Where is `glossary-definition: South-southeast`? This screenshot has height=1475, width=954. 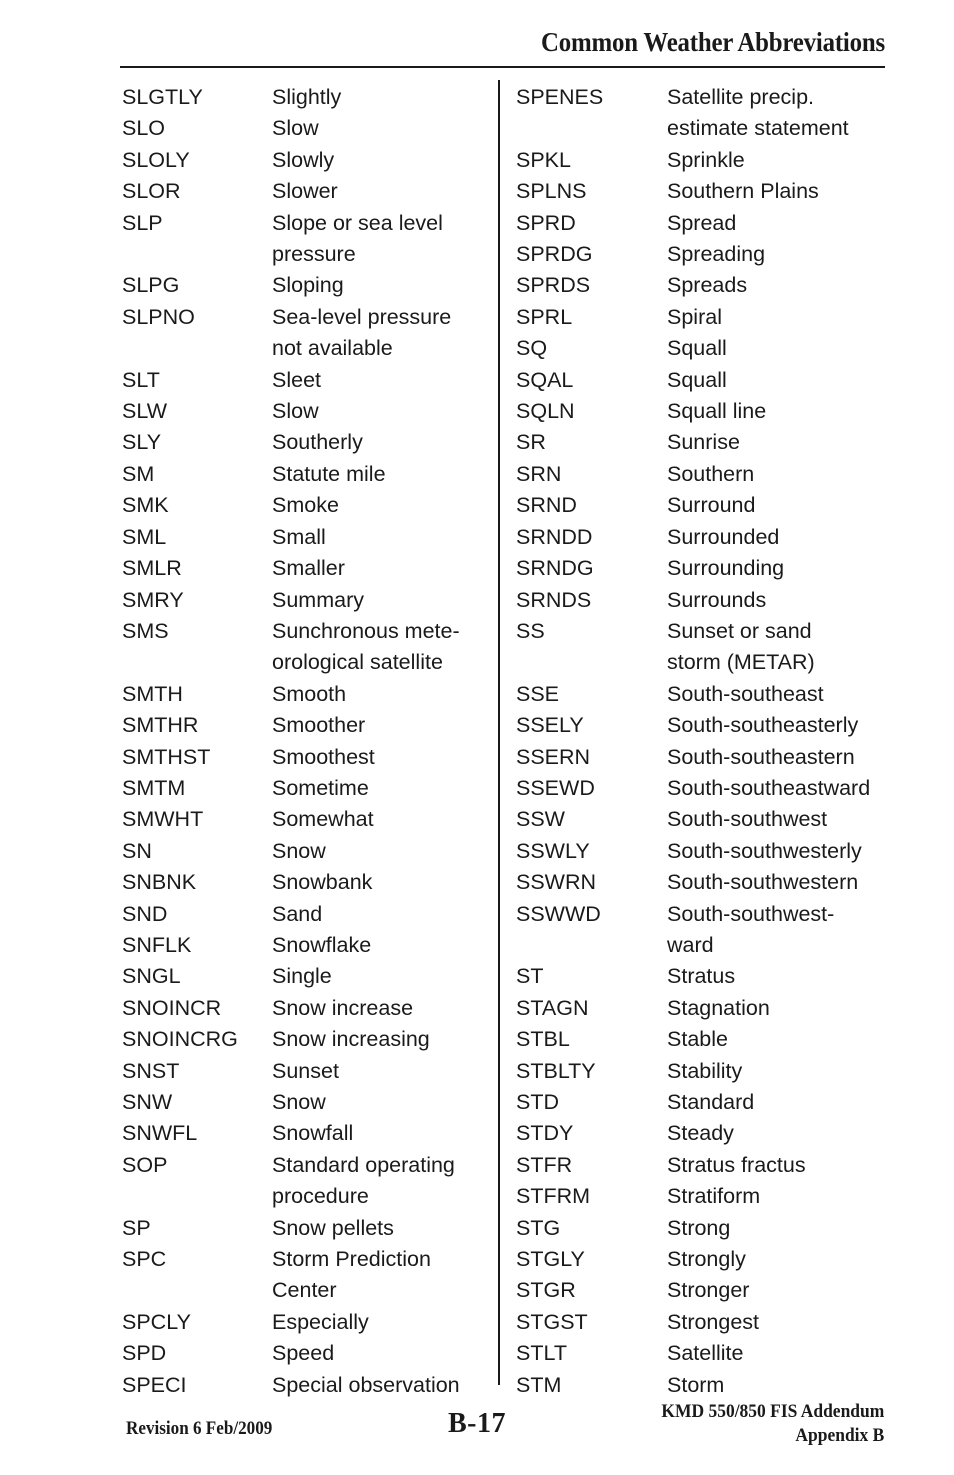 glossary-definition: South-southeast is located at coordinates (745, 693).